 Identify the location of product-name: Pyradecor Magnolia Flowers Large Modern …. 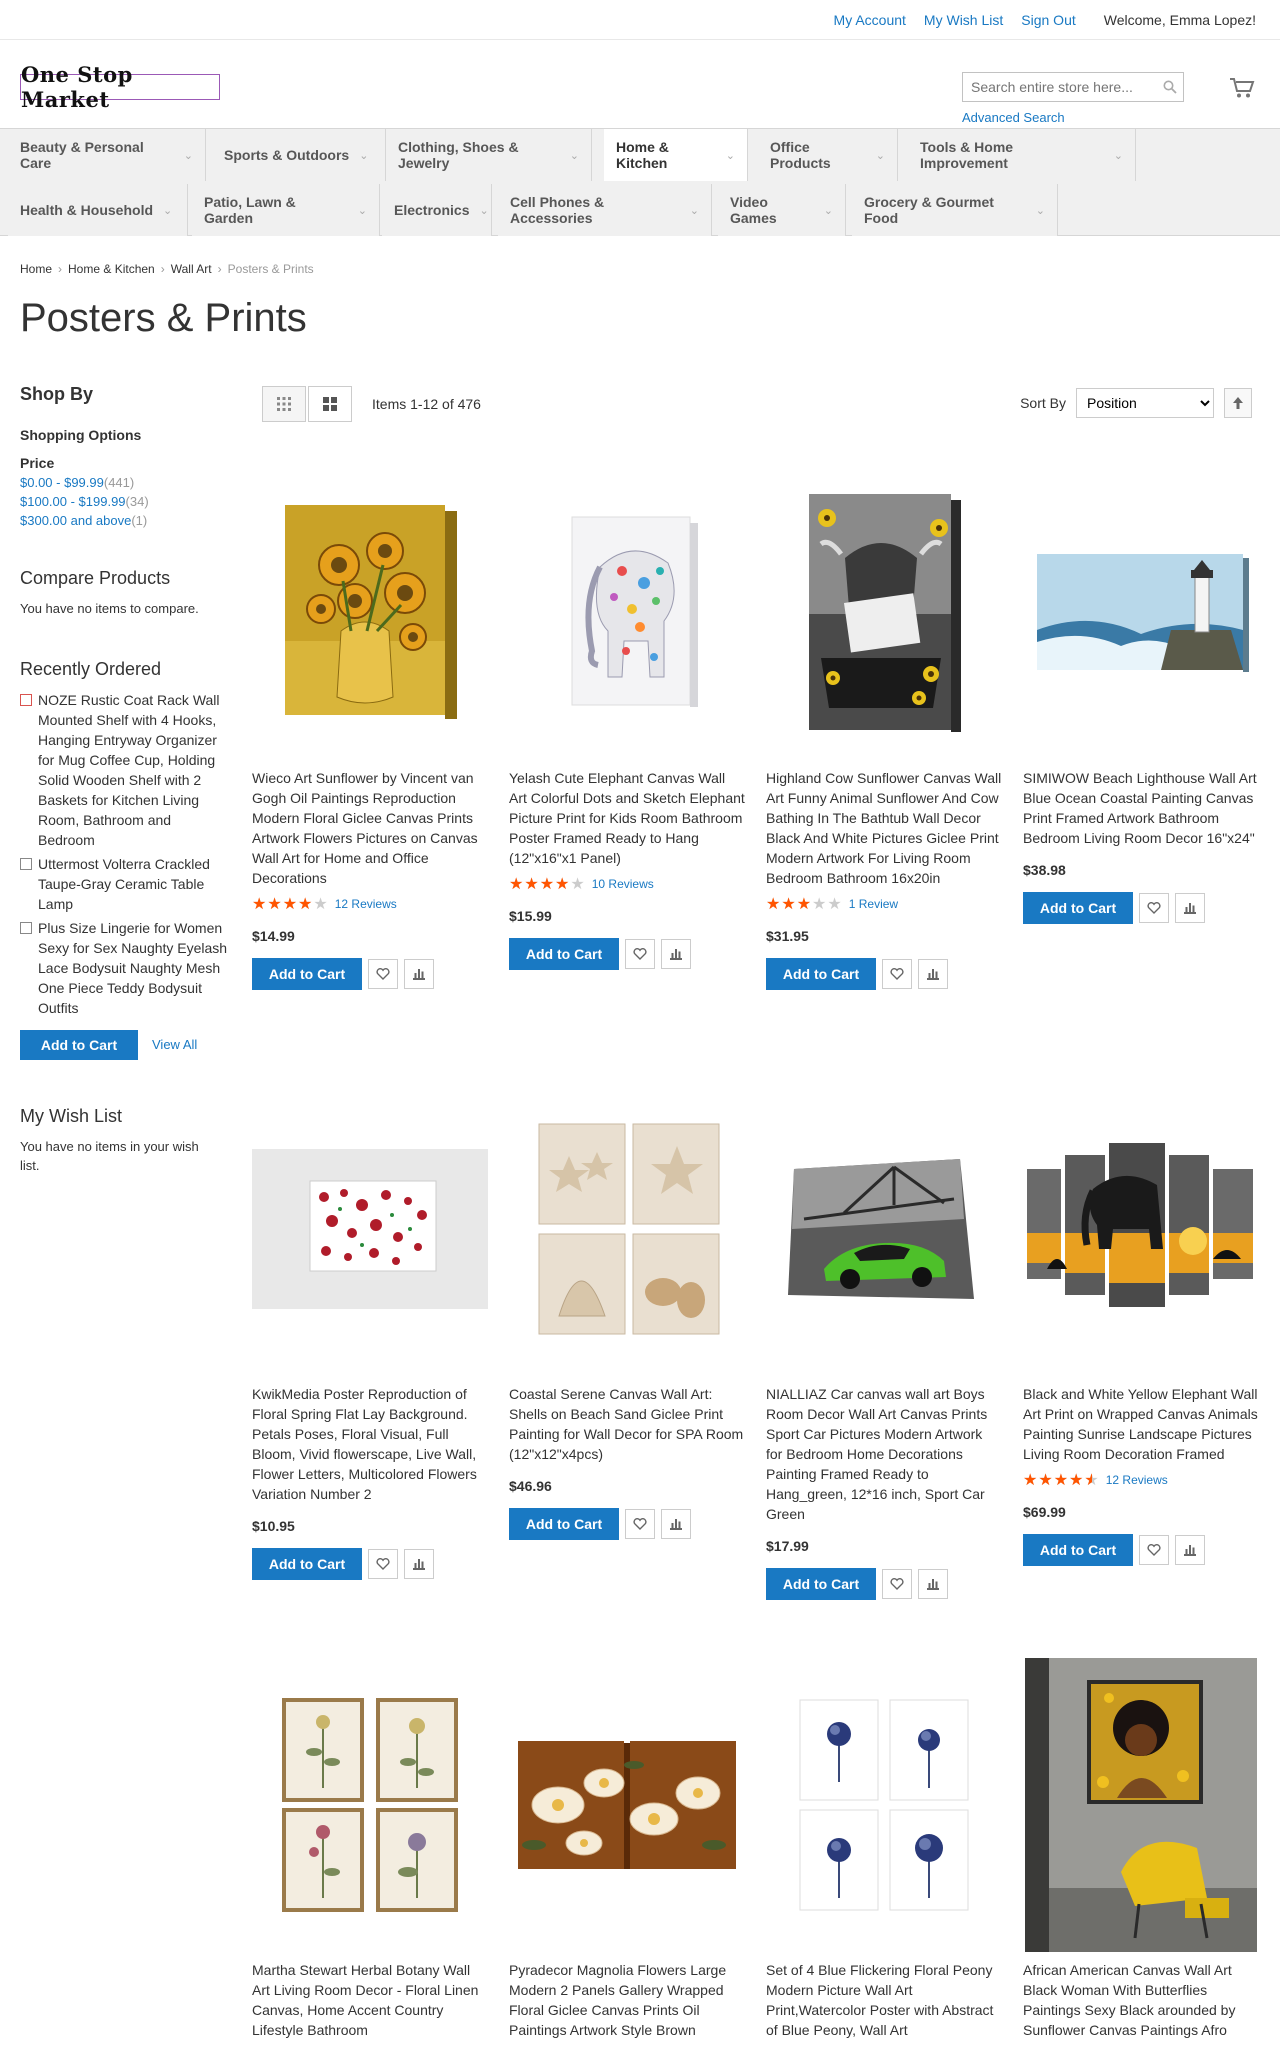
(627, 2000).